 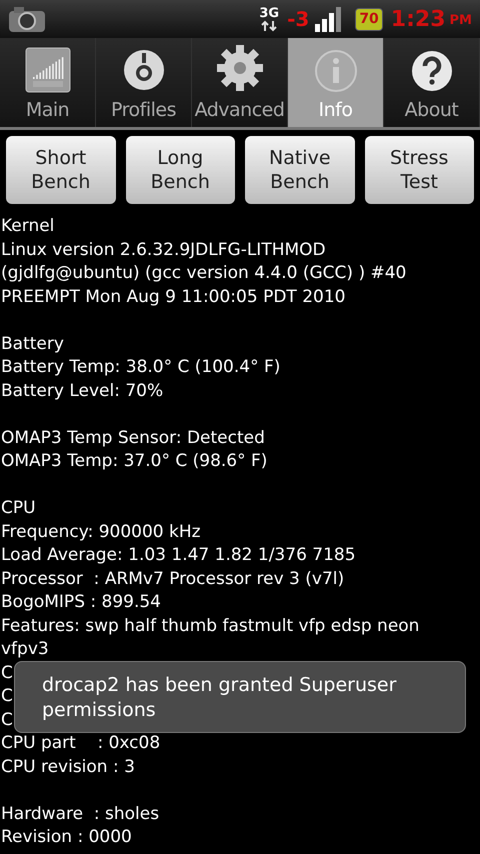 What do you see at coordinates (27, 19) in the screenshot?
I see `camera-icon` at bounding box center [27, 19].